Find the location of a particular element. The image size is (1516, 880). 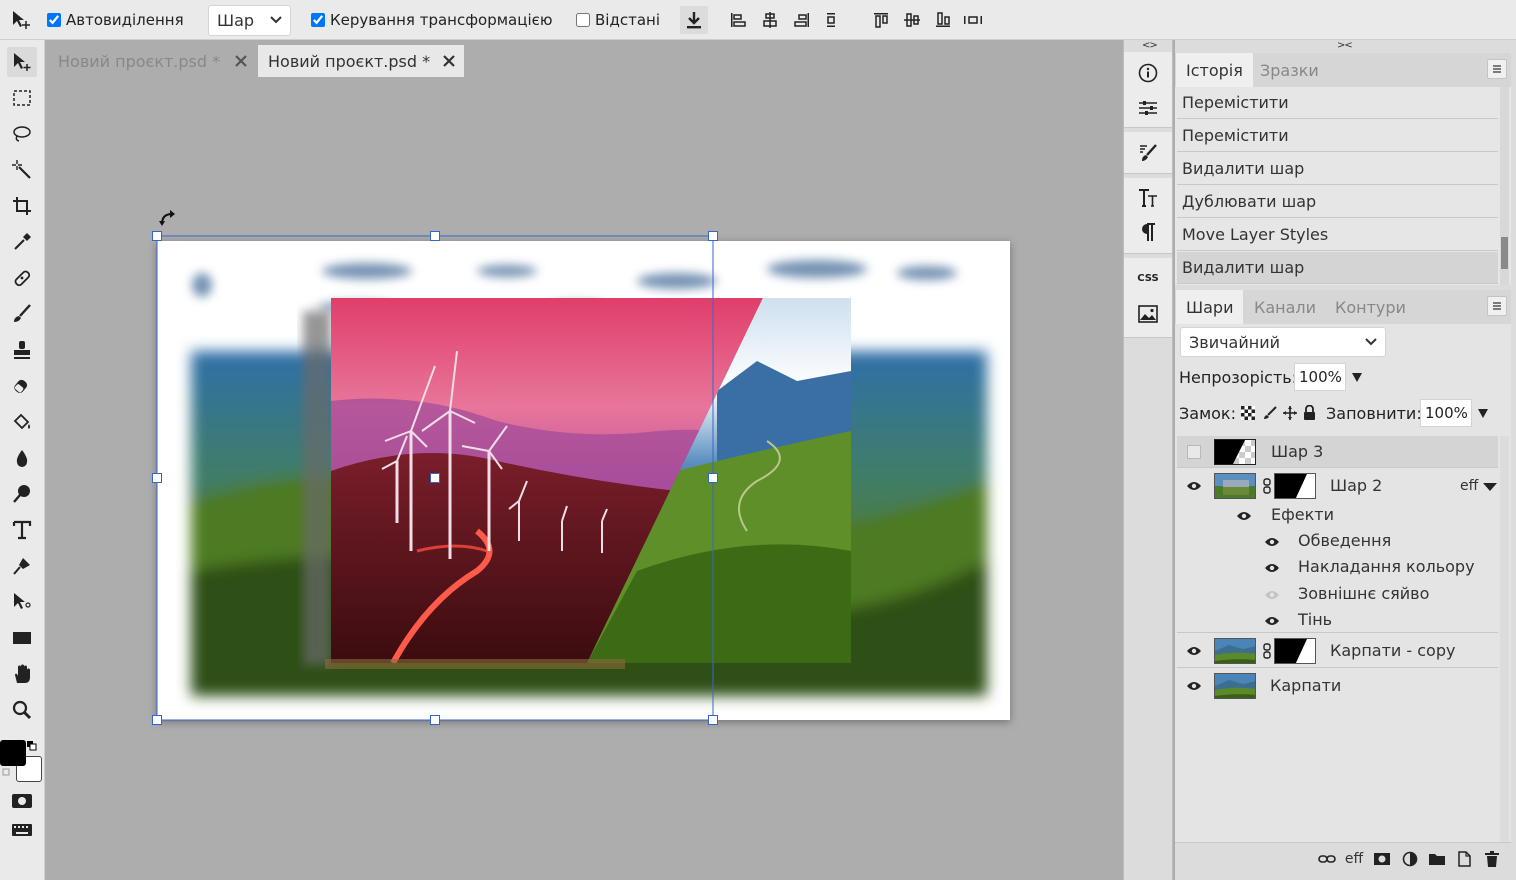

tab-layers: Шари is located at coordinates (1210, 307).